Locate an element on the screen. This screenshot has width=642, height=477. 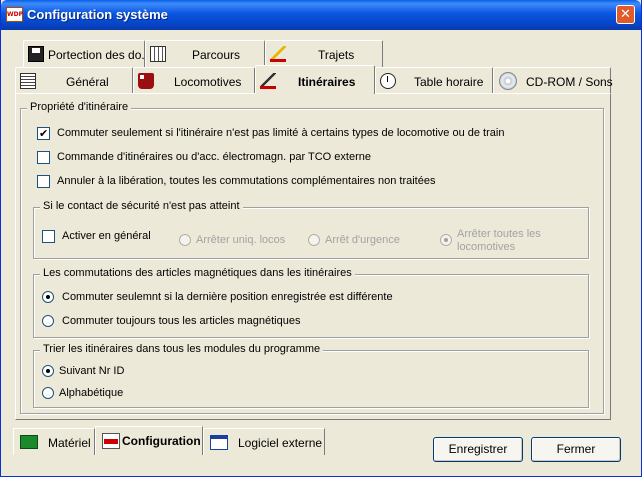
tab-trajets: Trajets is located at coordinates (324, 53).